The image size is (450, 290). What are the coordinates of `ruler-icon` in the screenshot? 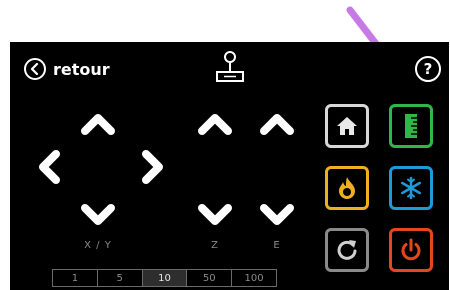 It's located at (411, 126).